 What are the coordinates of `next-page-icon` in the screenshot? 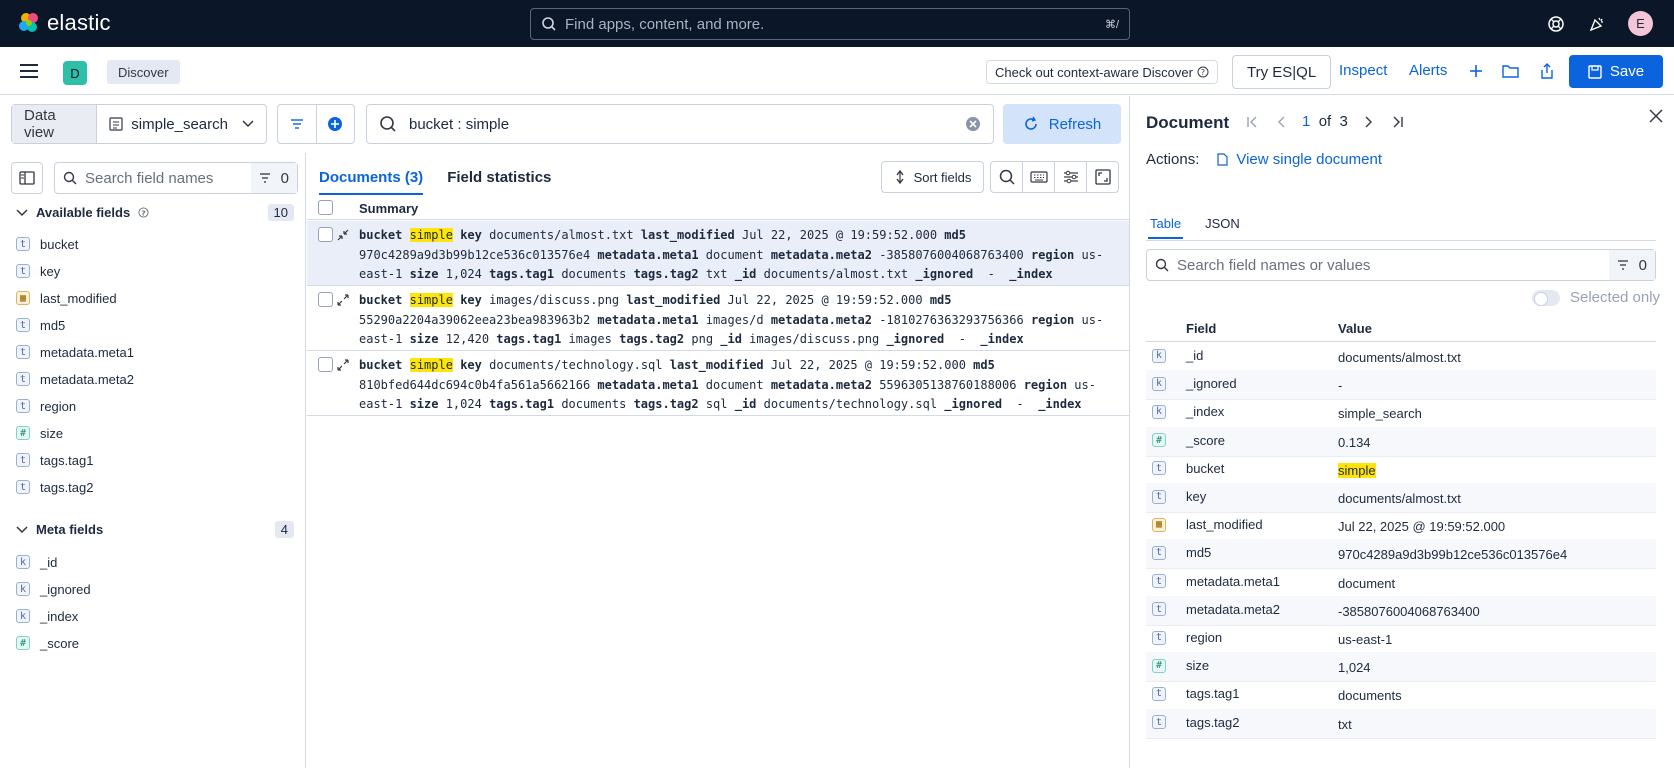 It's located at (1369, 122).